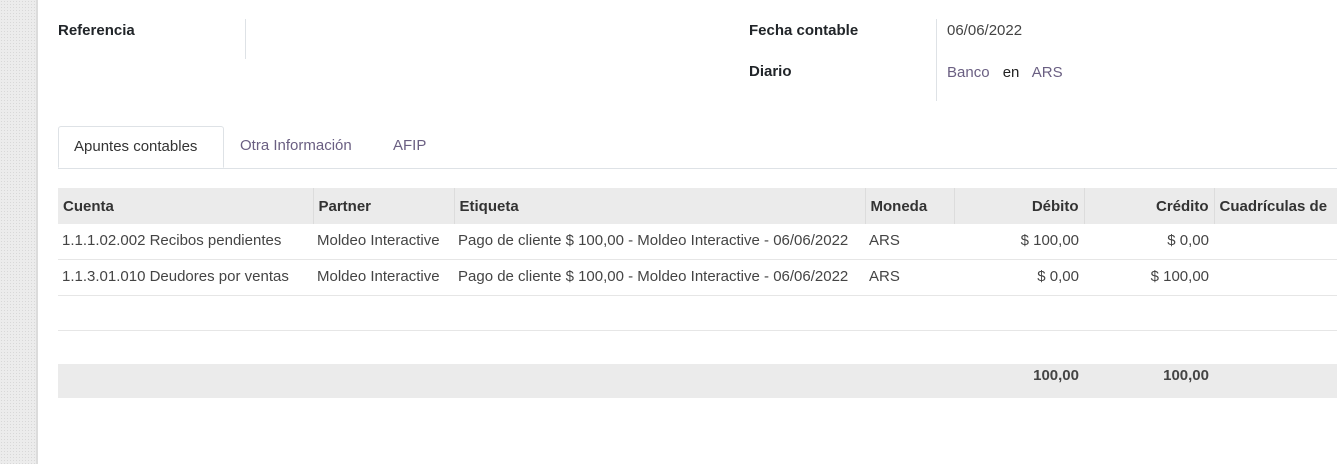 This screenshot has height=464, width=1337. I want to click on column-header-debito: Débito, so click(1019, 206).